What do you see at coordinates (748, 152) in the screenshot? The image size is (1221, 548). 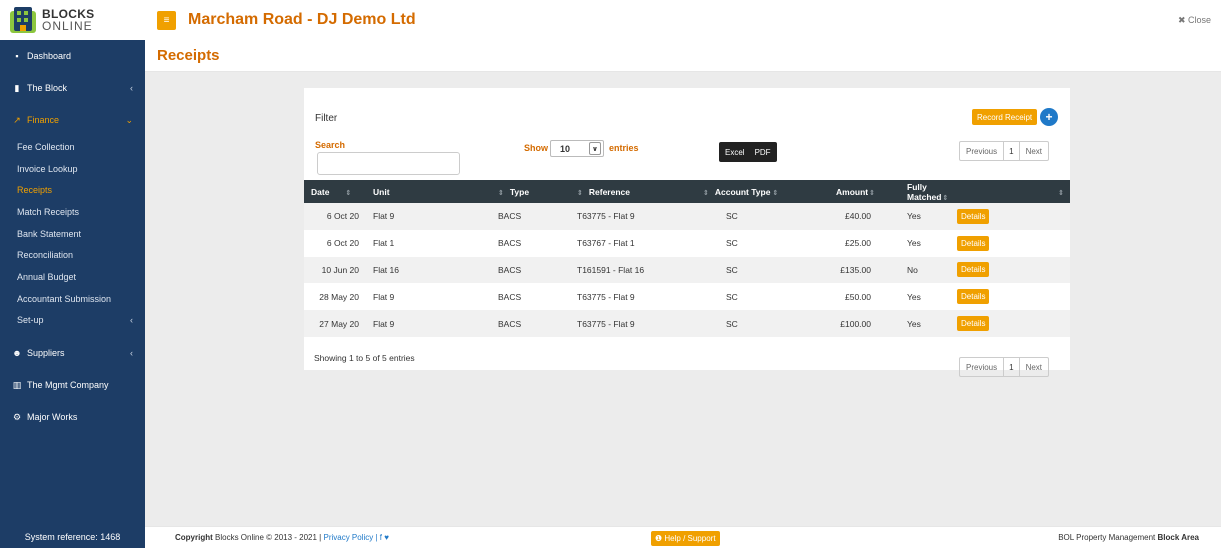 I see `export-buttons: Excel PDF` at bounding box center [748, 152].